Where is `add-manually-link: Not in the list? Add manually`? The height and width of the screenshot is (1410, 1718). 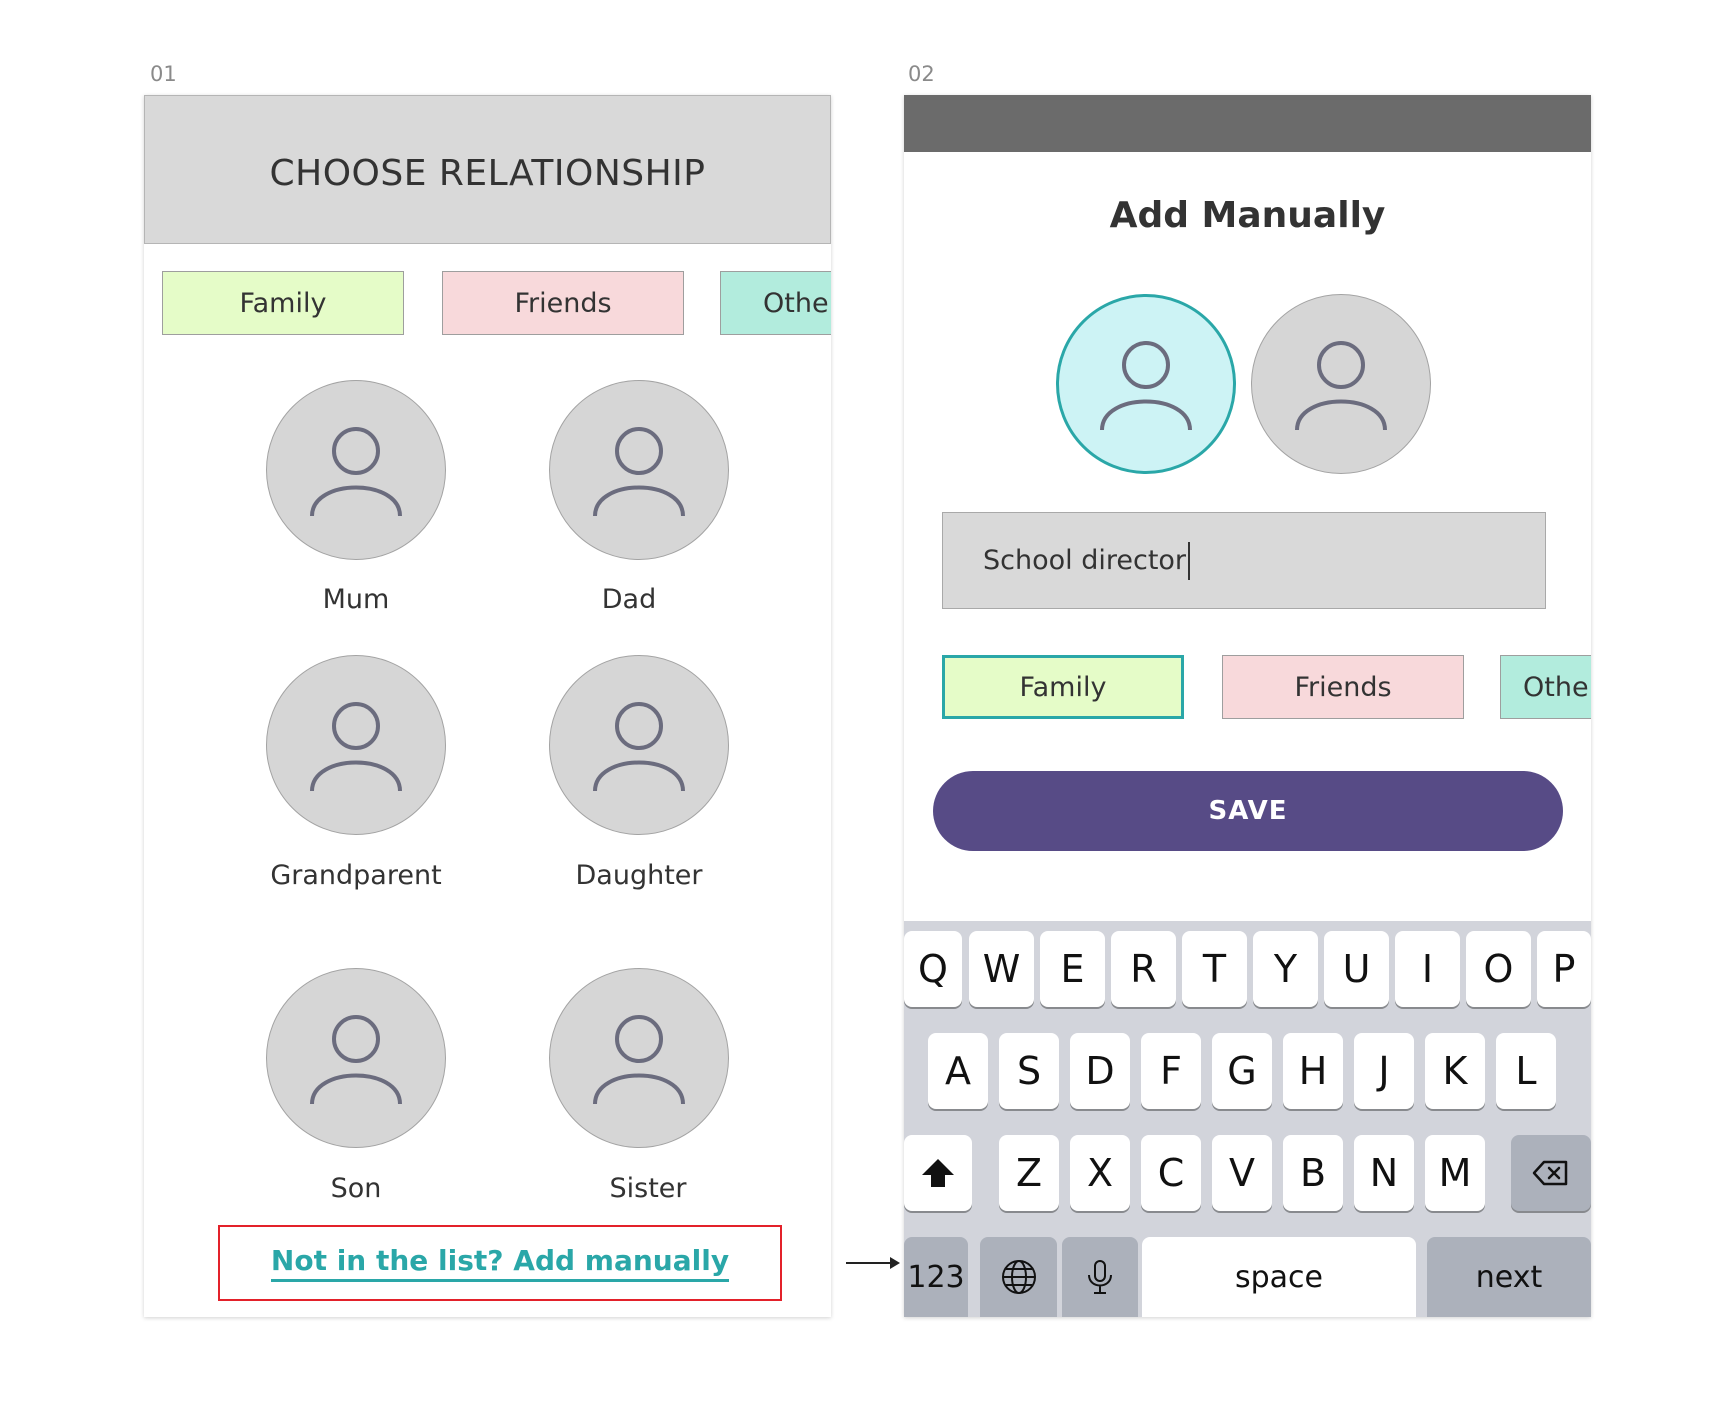 add-manually-link: Not in the list? Add manually is located at coordinates (500, 1263).